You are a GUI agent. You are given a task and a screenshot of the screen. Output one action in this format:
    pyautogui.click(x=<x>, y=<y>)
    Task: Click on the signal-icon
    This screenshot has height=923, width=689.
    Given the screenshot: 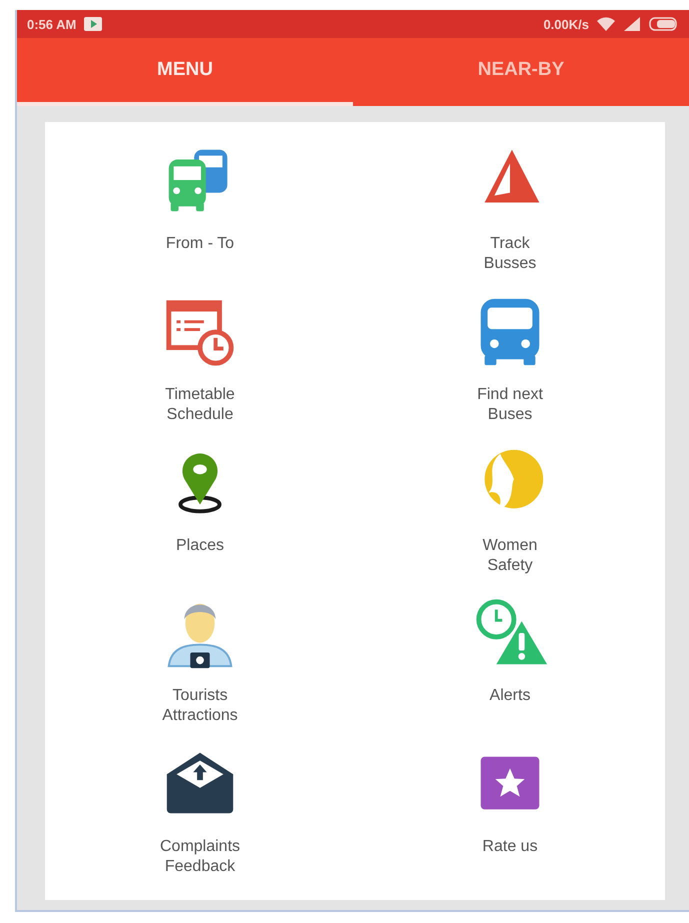 What is the action you would take?
    pyautogui.click(x=632, y=24)
    